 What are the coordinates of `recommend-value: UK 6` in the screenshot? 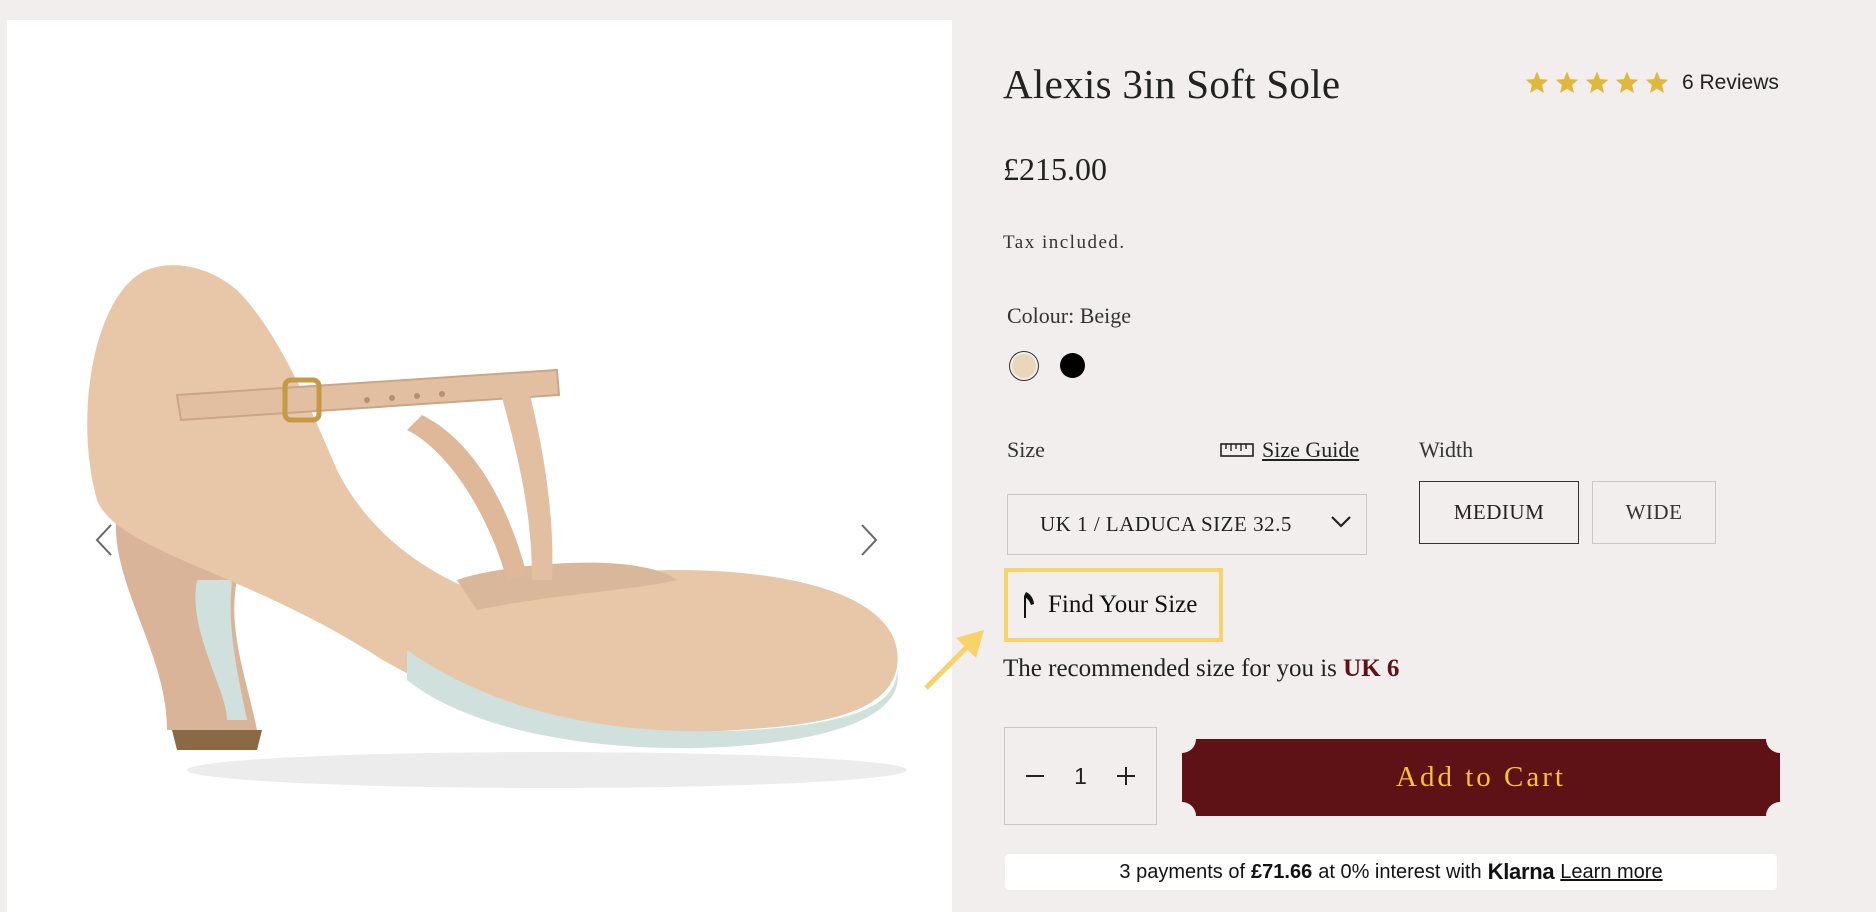 It's located at (1371, 668).